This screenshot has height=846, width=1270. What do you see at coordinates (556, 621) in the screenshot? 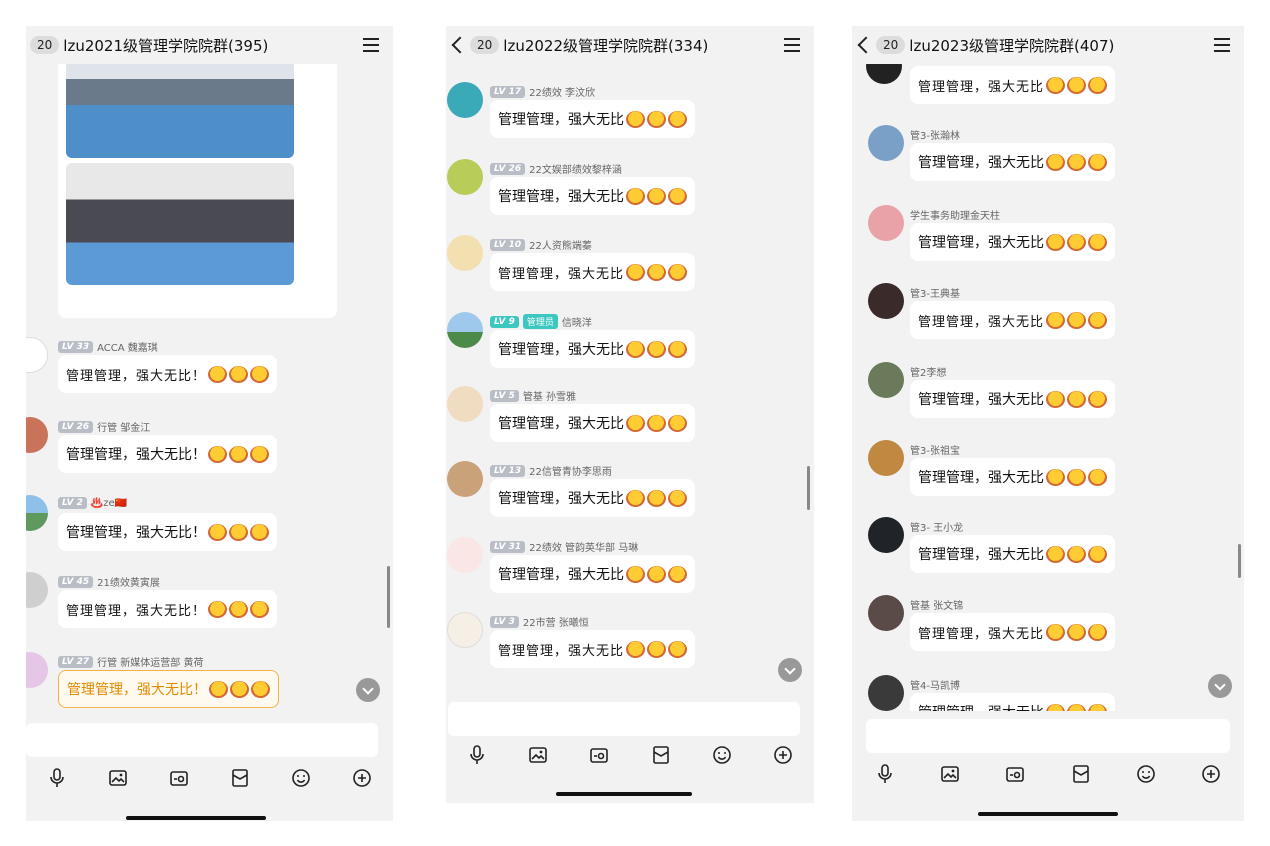
I see `sender-name: 22市营 张曦恒` at bounding box center [556, 621].